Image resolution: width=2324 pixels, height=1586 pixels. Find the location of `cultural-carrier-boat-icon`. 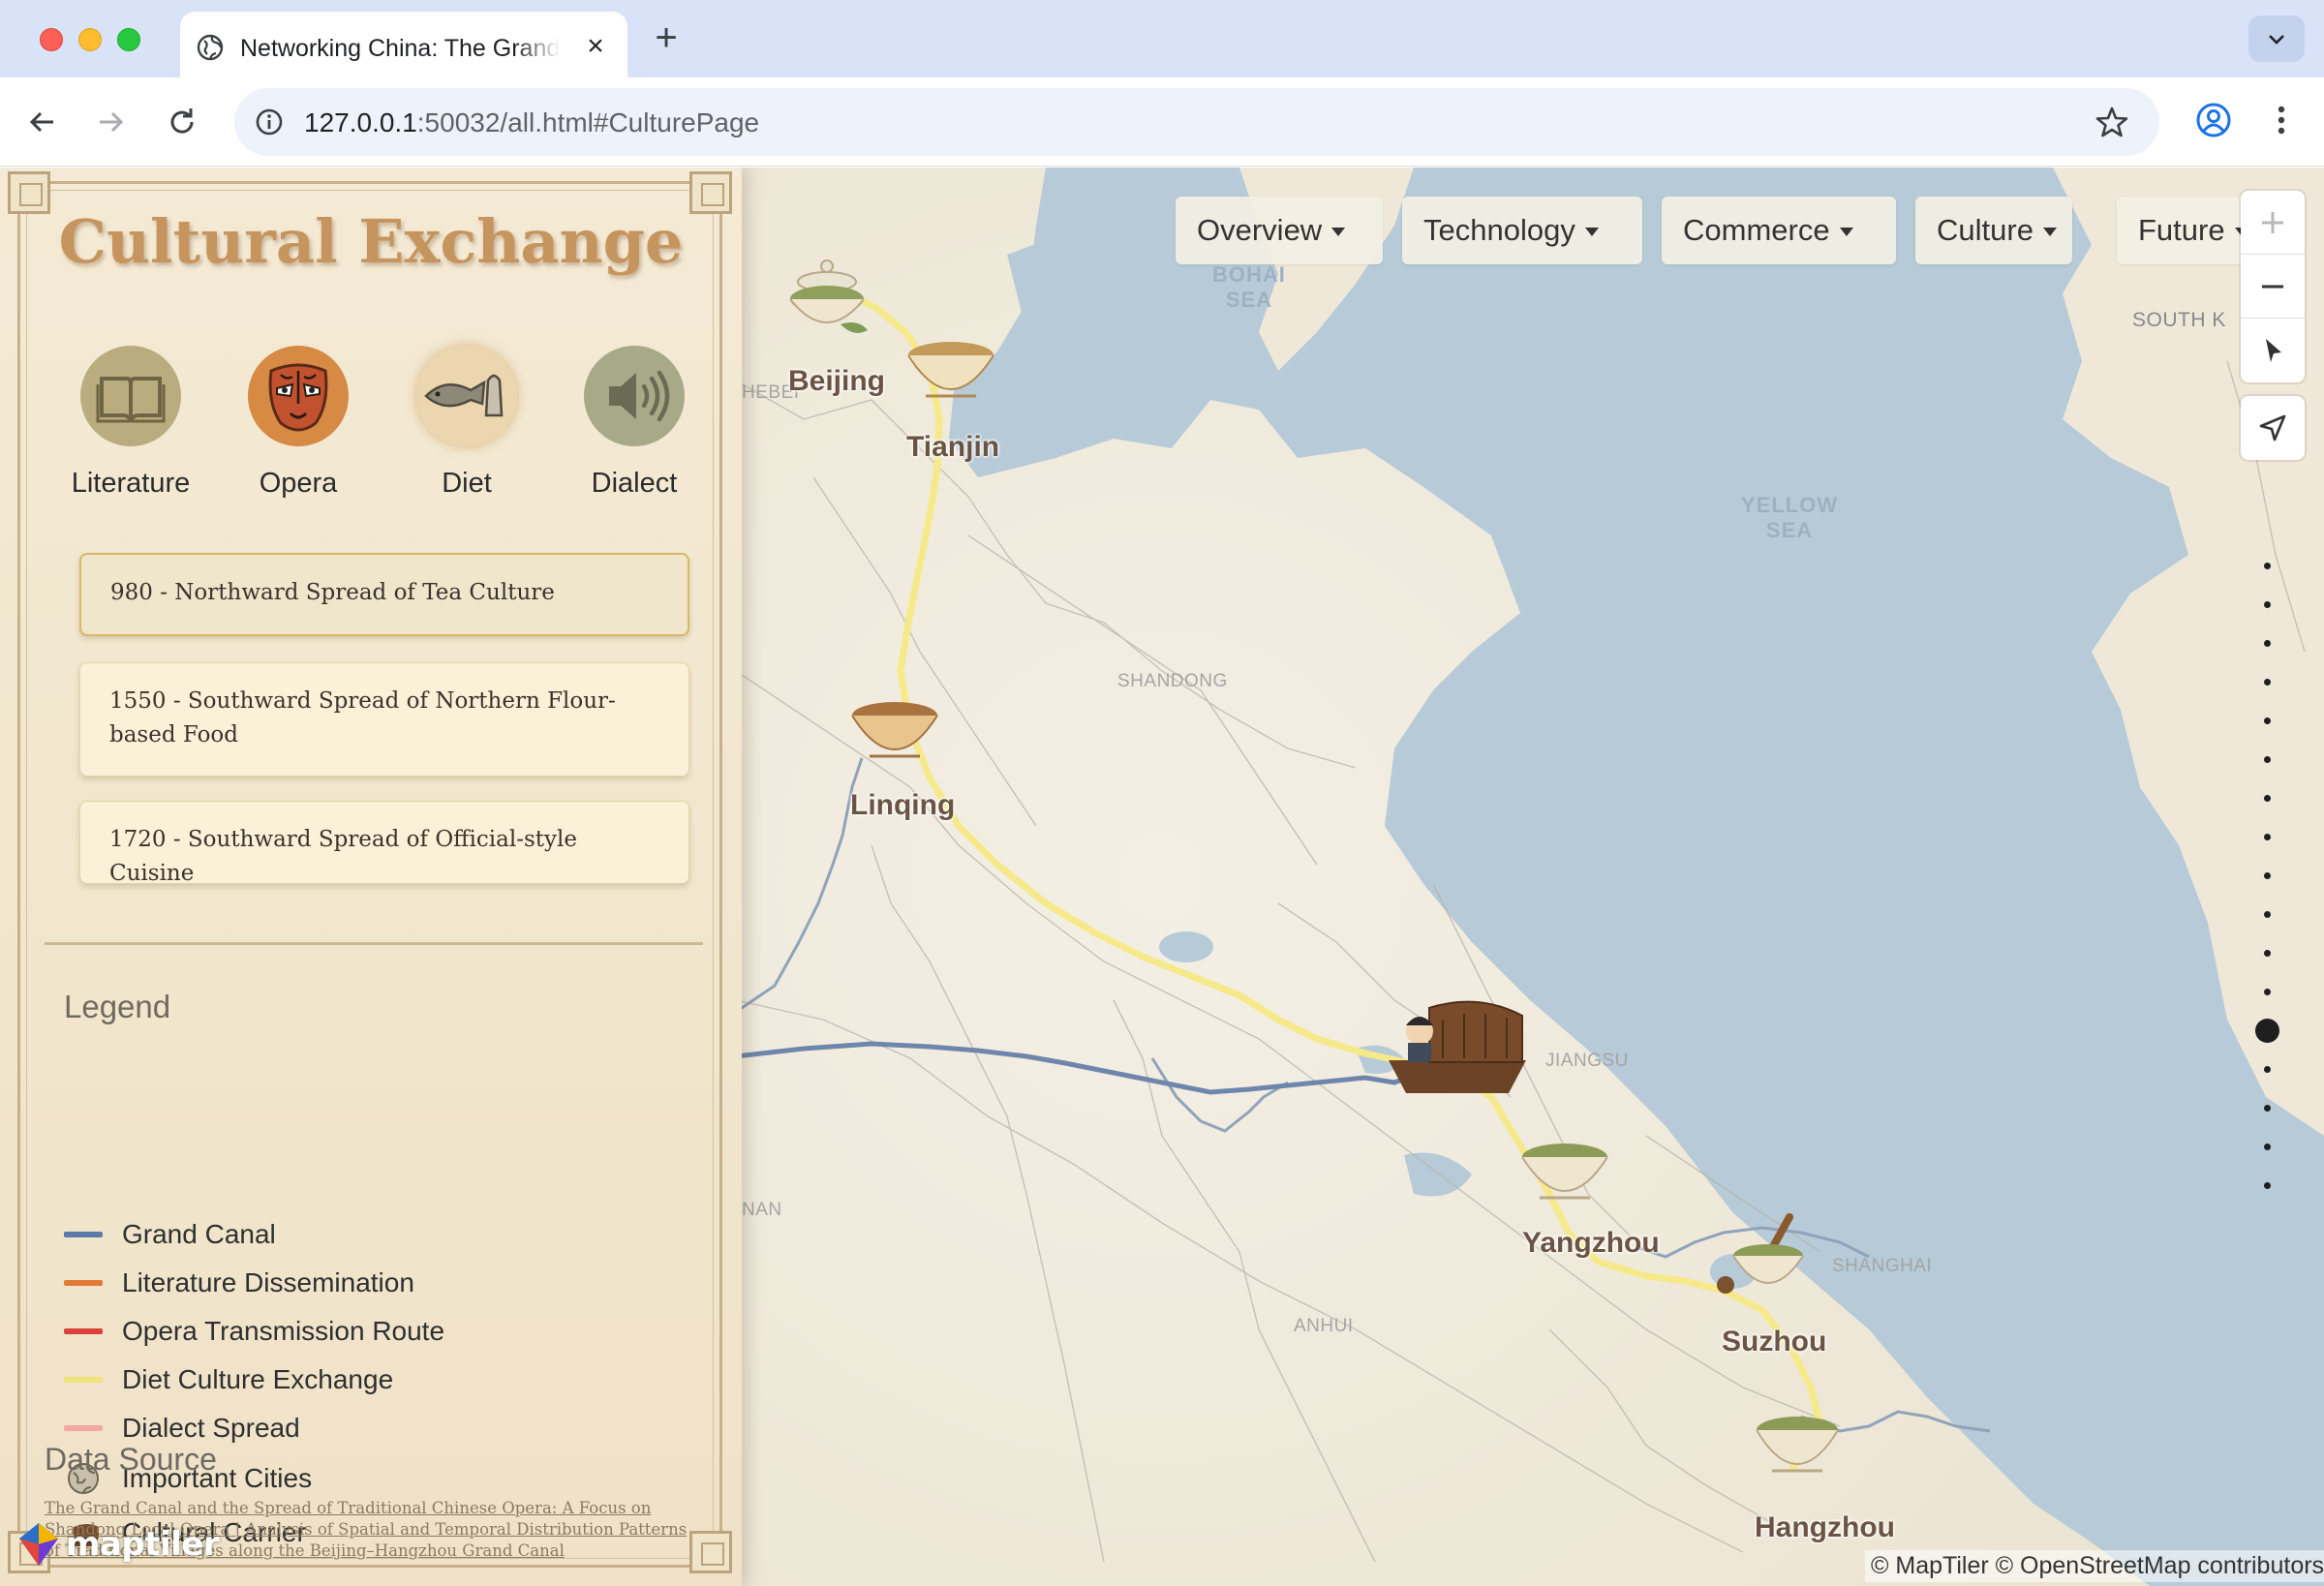

cultural-carrier-boat-icon is located at coordinates (1457, 1046).